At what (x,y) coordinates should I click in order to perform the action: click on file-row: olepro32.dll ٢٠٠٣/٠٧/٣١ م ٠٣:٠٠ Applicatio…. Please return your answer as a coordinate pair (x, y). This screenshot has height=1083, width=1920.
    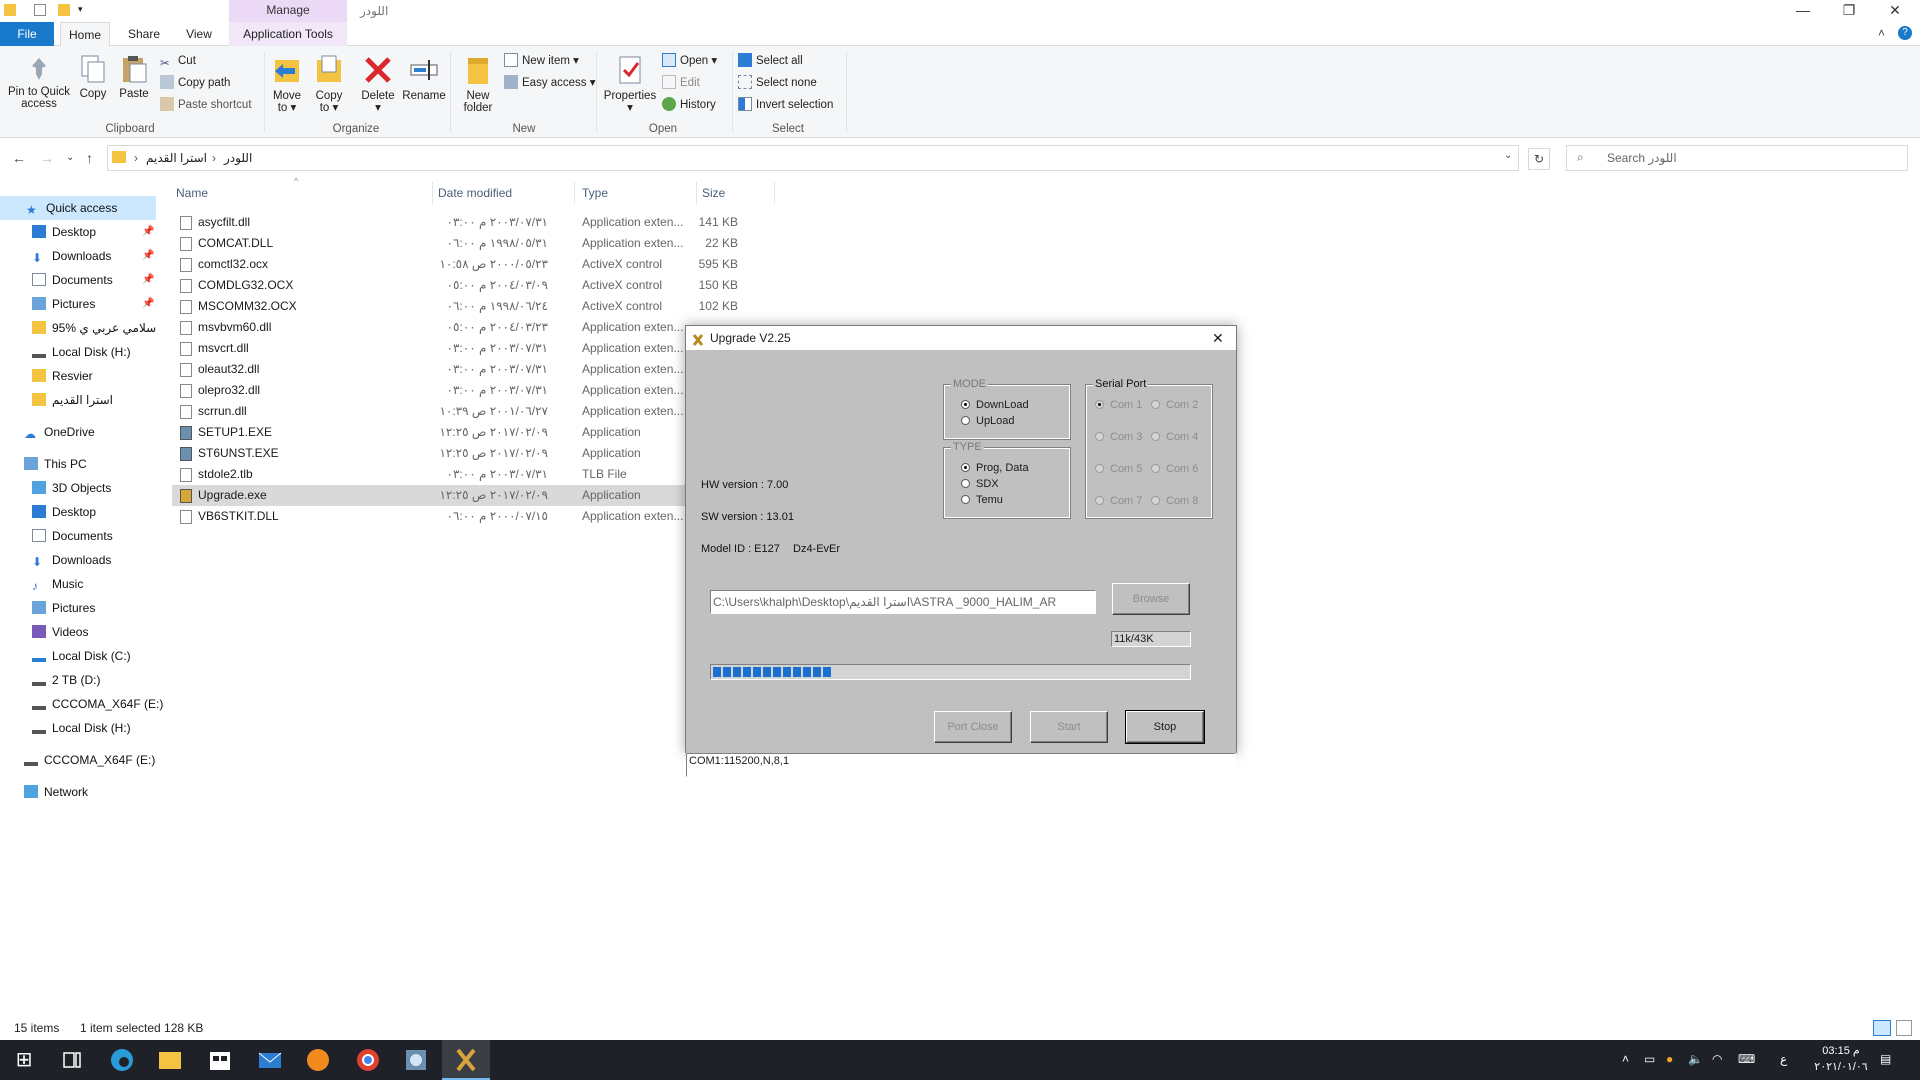
    Looking at the image, I should click on (432, 390).